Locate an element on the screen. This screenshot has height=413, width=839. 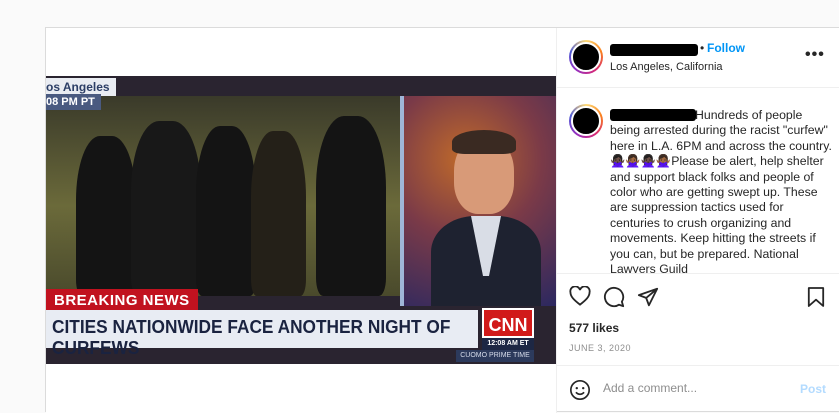
heart-icon is located at coordinates (580, 298).